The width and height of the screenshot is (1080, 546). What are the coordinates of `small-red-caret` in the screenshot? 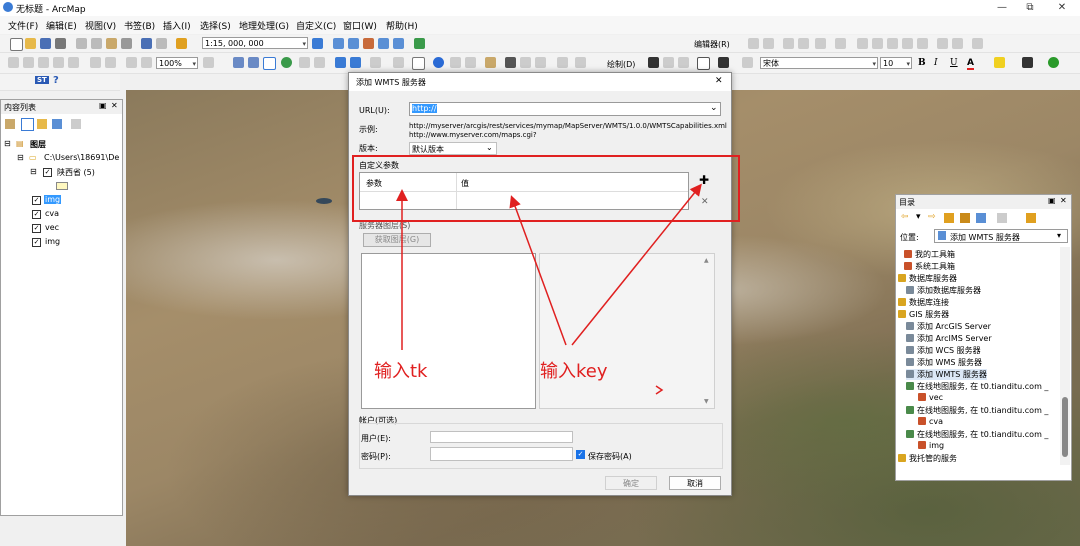 It's located at (659, 390).